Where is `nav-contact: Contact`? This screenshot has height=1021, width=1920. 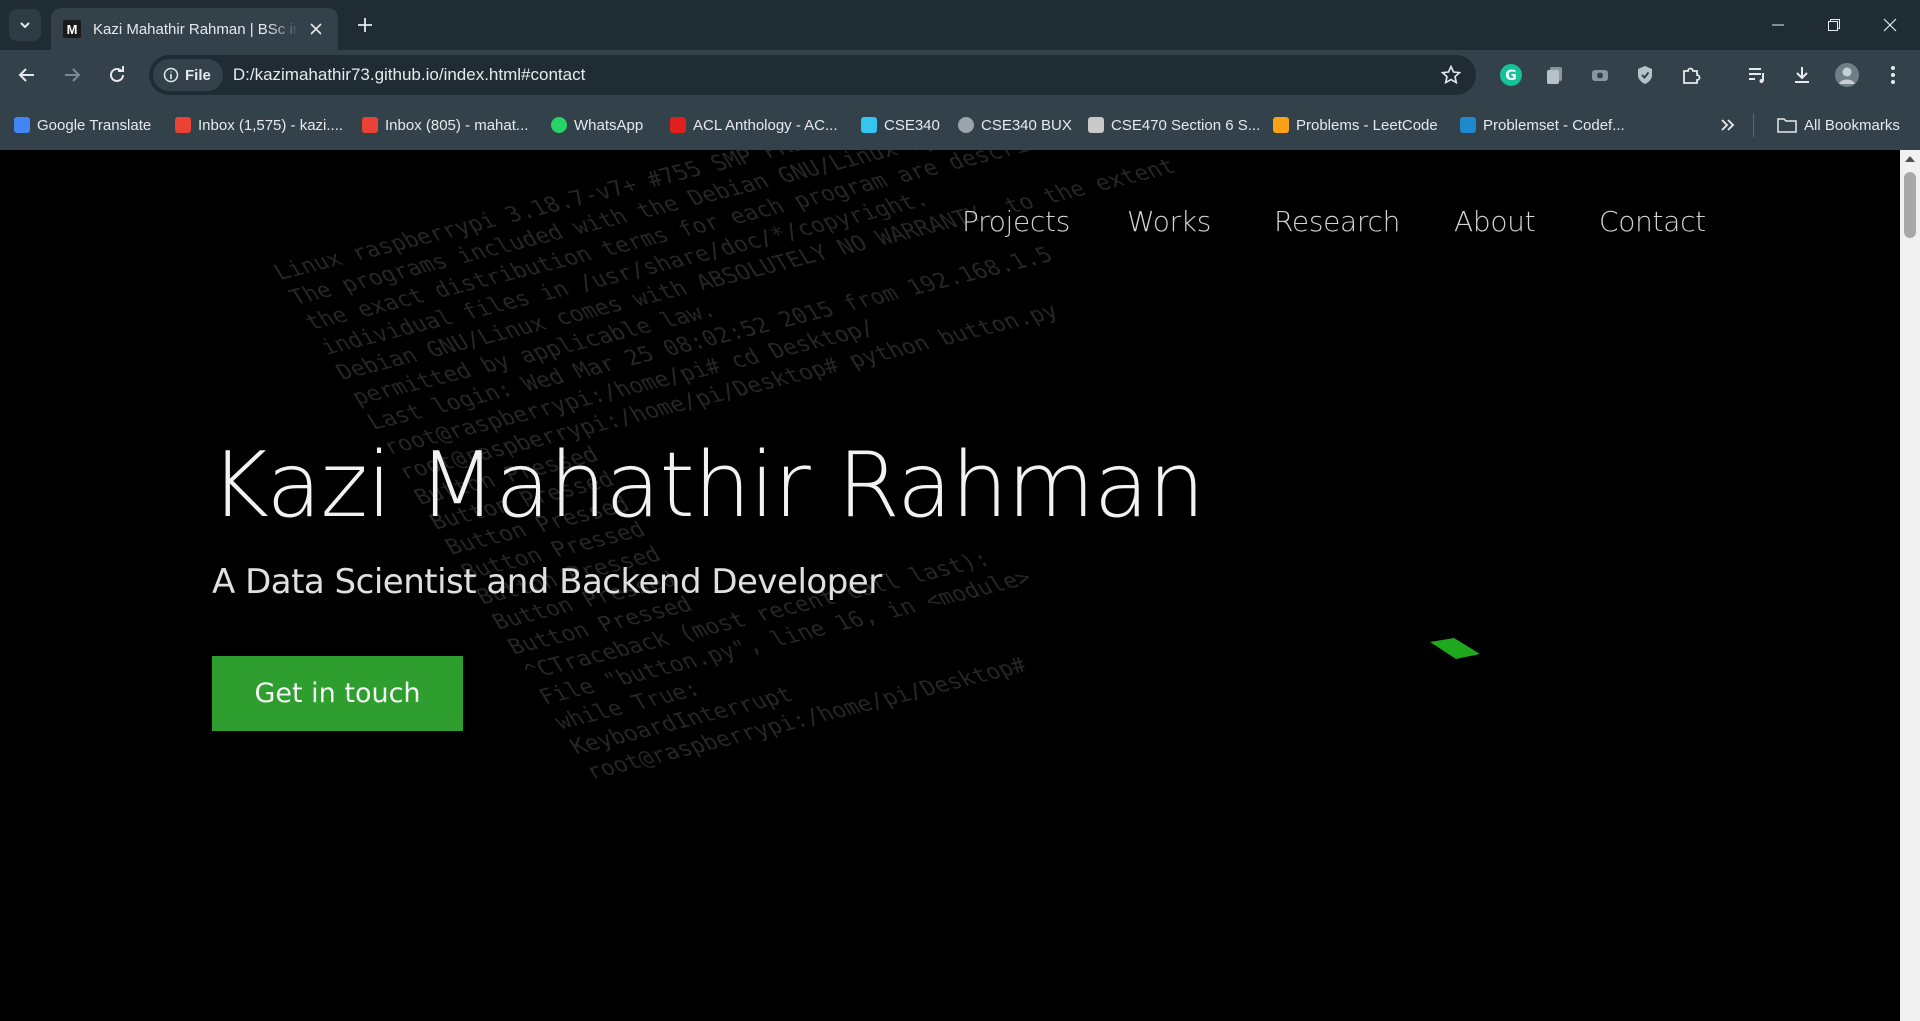 nav-contact: Contact is located at coordinates (1652, 221).